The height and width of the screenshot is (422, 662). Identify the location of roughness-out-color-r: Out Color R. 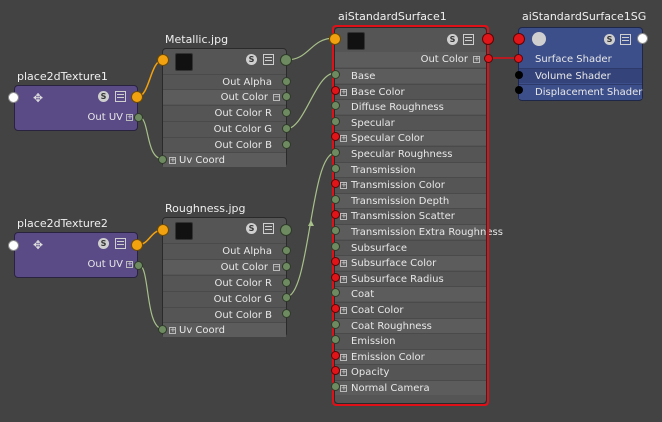
(224, 282).